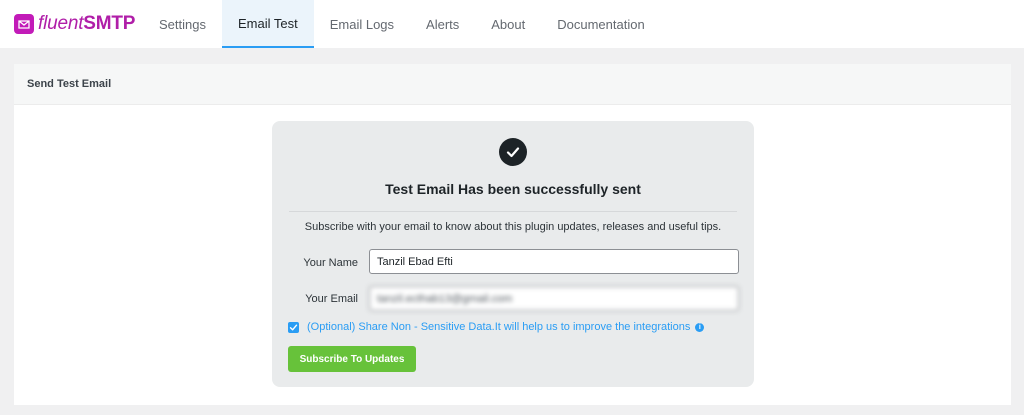 Image resolution: width=1024 pixels, height=415 pixels. What do you see at coordinates (330, 263) in the screenshot?
I see `name-label: Your Name` at bounding box center [330, 263].